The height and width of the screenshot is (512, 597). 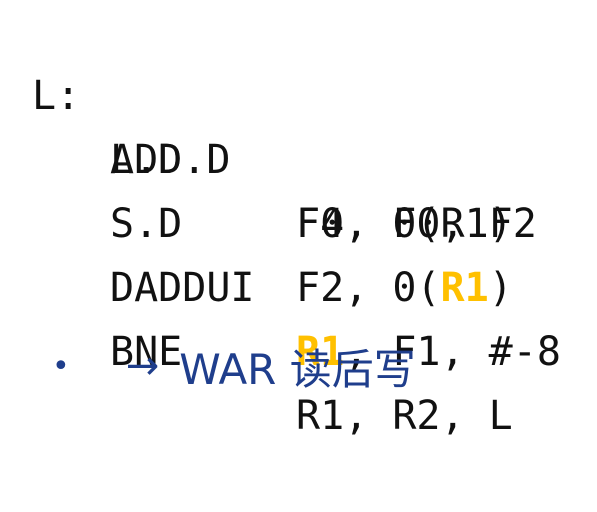 What do you see at coordinates (404, 416) in the screenshot?
I see `operand-text: R1, R2, L` at bounding box center [404, 416].